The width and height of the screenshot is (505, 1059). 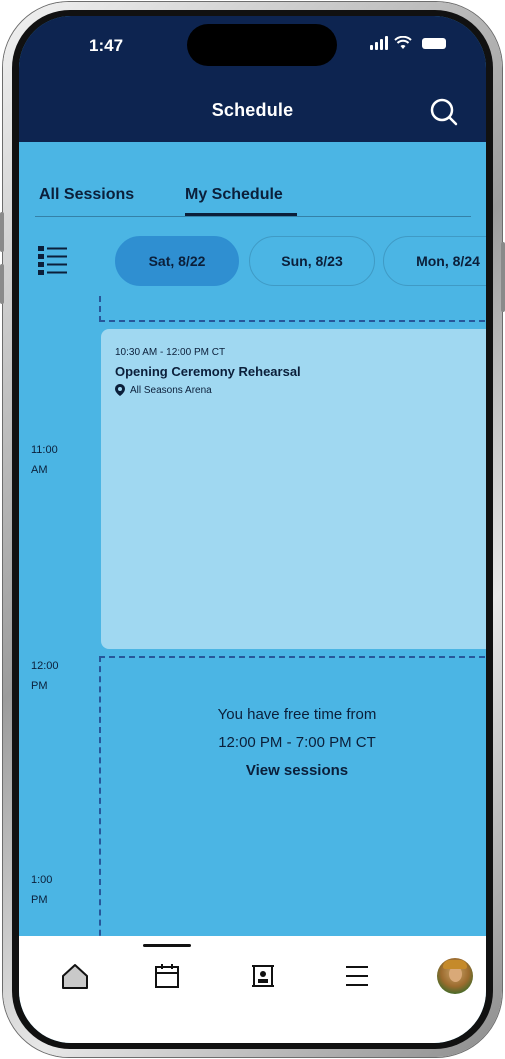 What do you see at coordinates (208, 371) in the screenshot?
I see `event-title: Opening Ceremony Rehearsal` at bounding box center [208, 371].